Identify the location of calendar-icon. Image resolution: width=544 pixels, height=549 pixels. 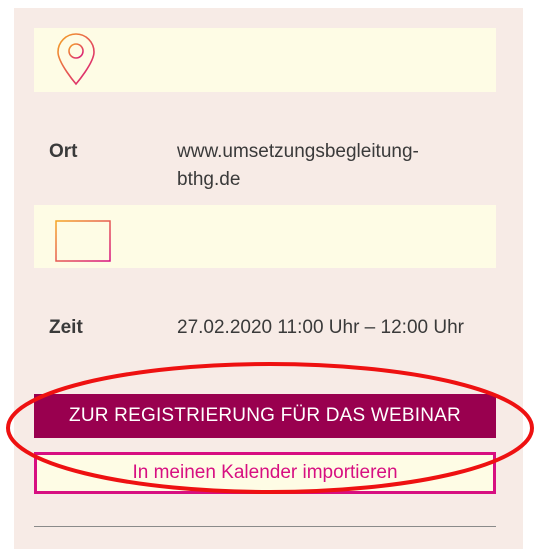
(83, 239).